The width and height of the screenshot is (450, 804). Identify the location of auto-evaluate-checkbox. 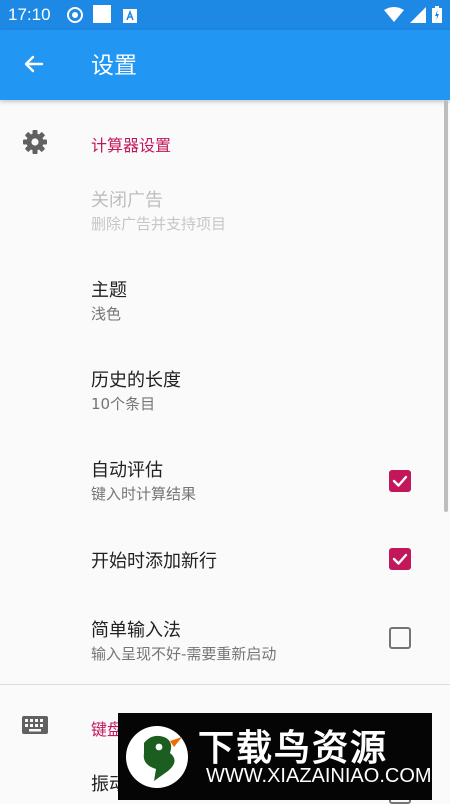
(400, 481).